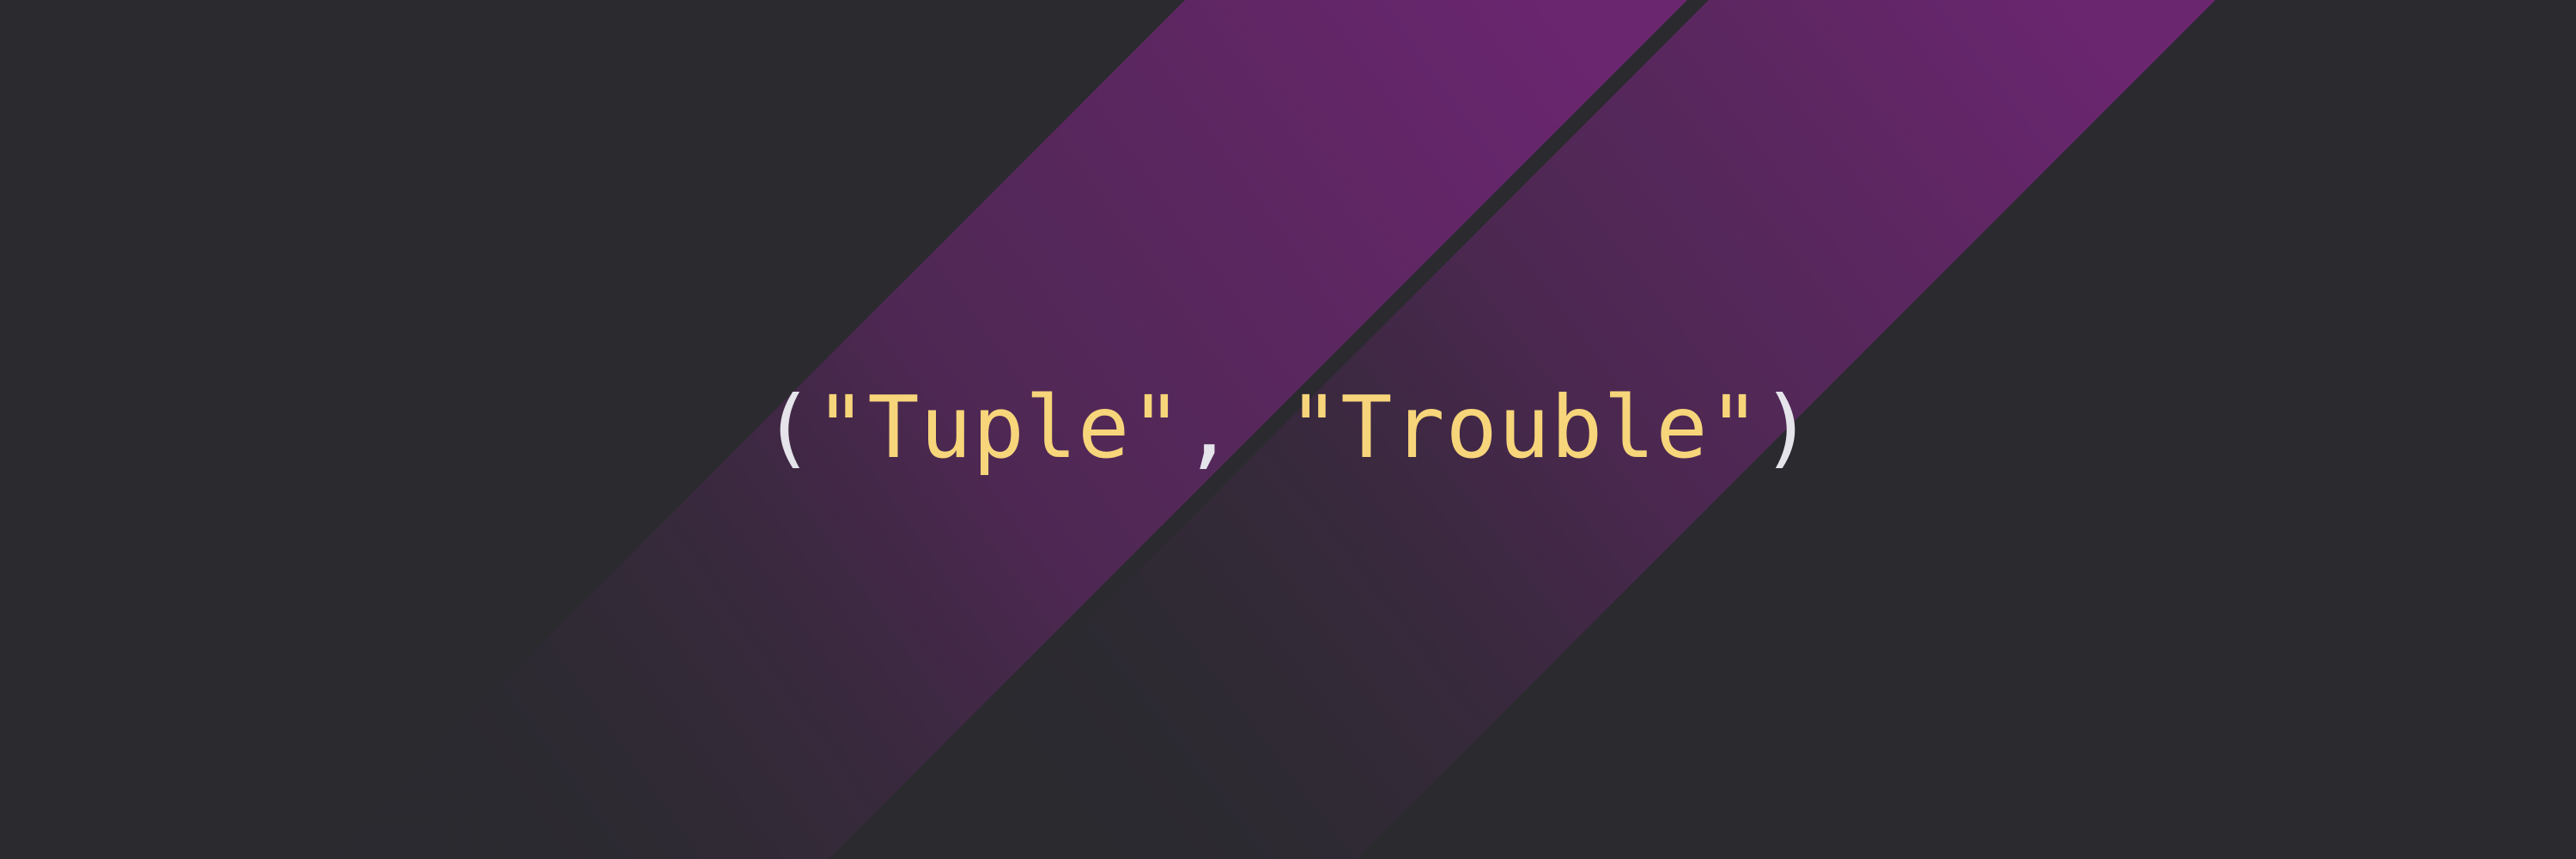 This screenshot has height=859, width=2576. Describe the element at coordinates (999, 427) in the screenshot. I see `string-literal-tuple: "Tuple"` at that location.